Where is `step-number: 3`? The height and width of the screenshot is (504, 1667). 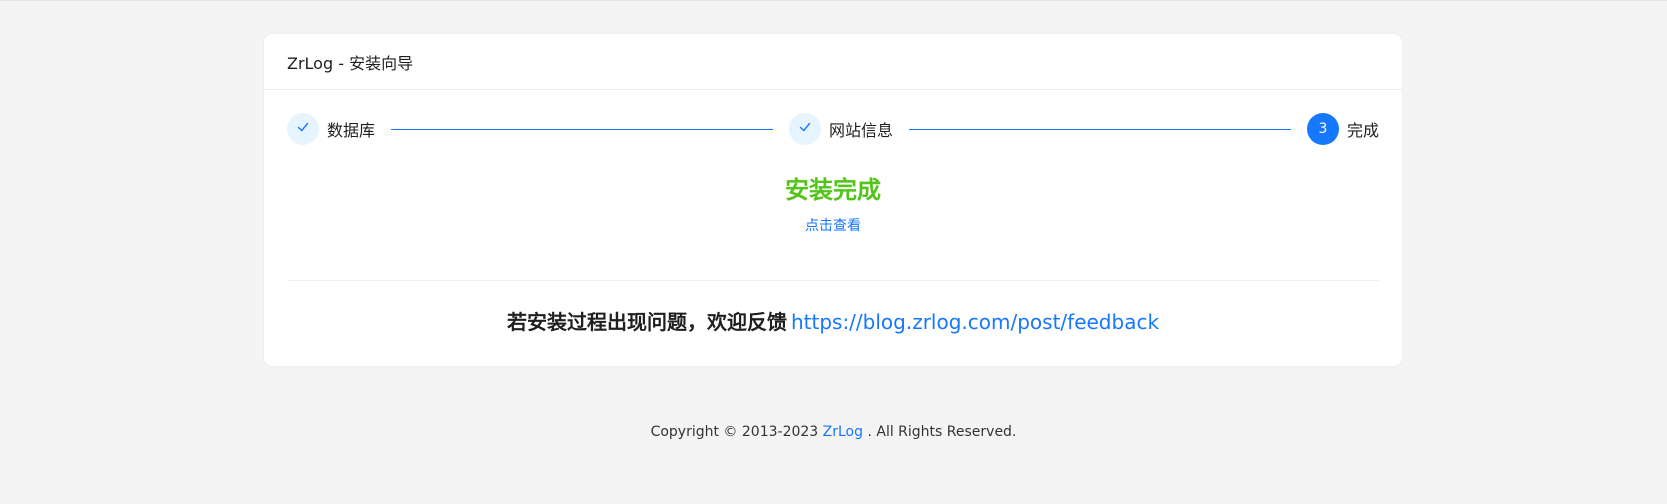
step-number: 3 is located at coordinates (1323, 129).